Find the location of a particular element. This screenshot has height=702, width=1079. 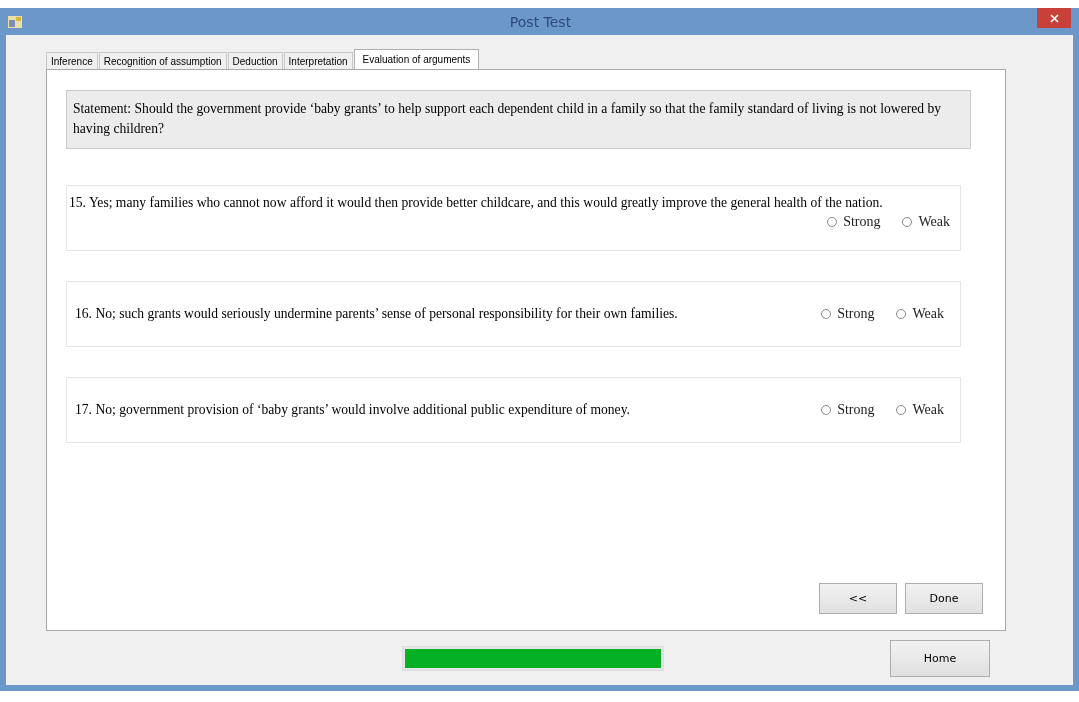

question-text: 17. No; government provision of ‘baby grants’ would involve additional public expenditure of money. is located at coordinates (353, 410).